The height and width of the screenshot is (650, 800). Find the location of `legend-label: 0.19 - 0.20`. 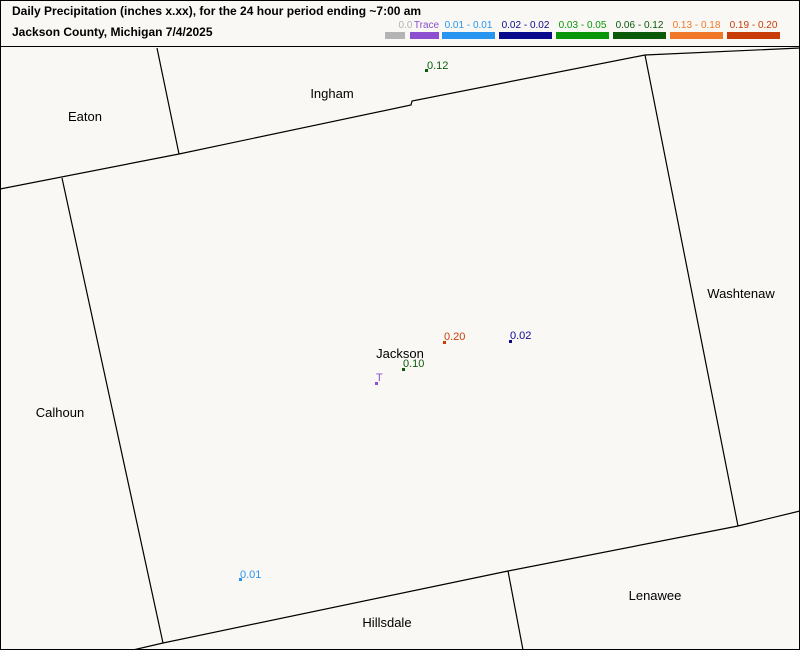

legend-label: 0.19 - 0.20 is located at coordinates (753, 25).